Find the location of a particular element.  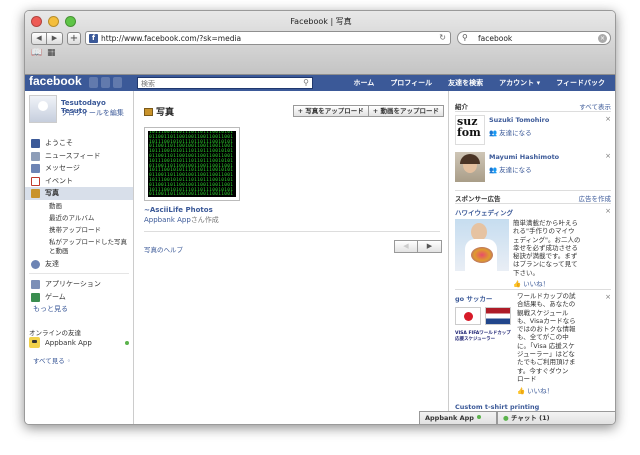

ad-image is located at coordinates (482, 245).